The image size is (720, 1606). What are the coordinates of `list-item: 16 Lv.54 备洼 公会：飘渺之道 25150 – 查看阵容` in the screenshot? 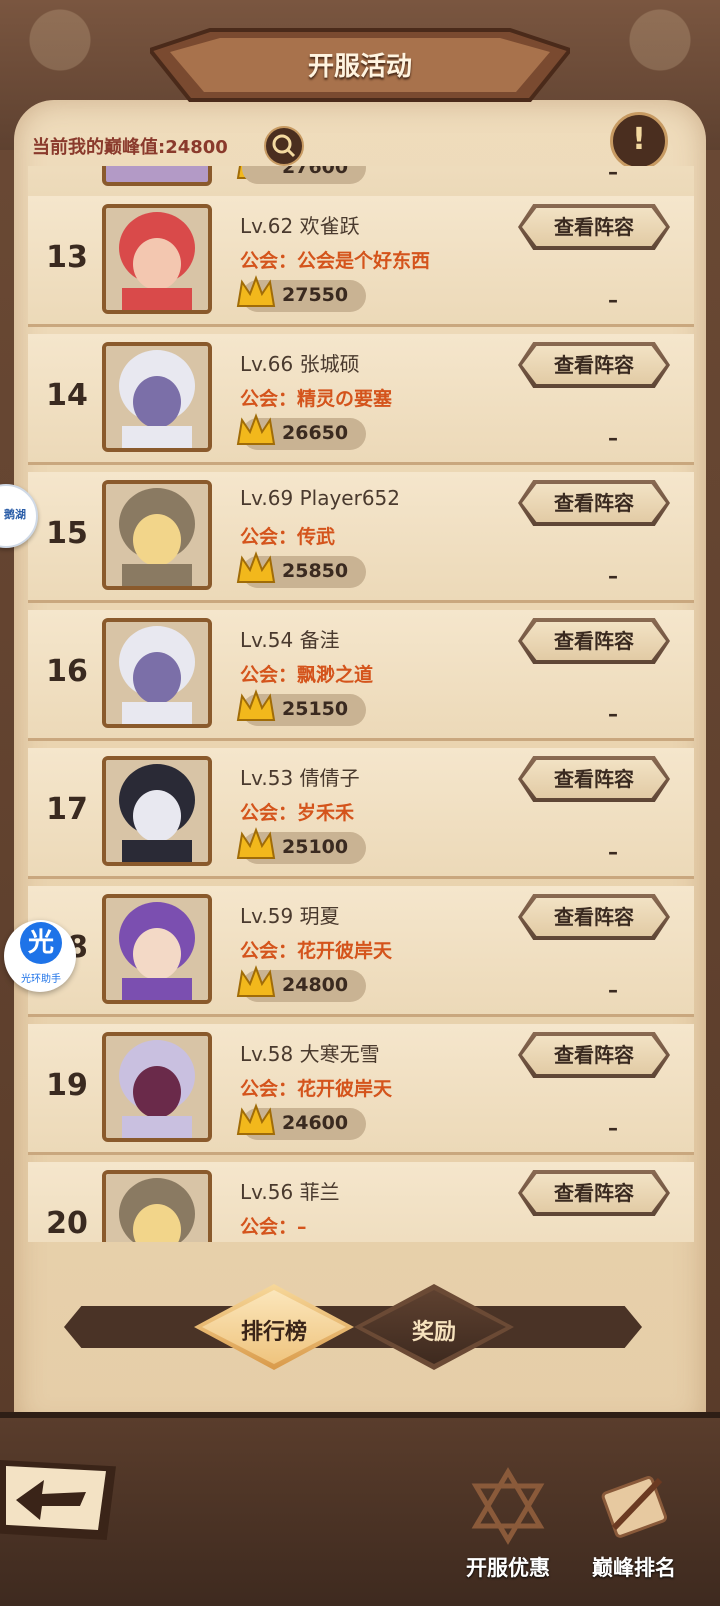 It's located at (361, 675).